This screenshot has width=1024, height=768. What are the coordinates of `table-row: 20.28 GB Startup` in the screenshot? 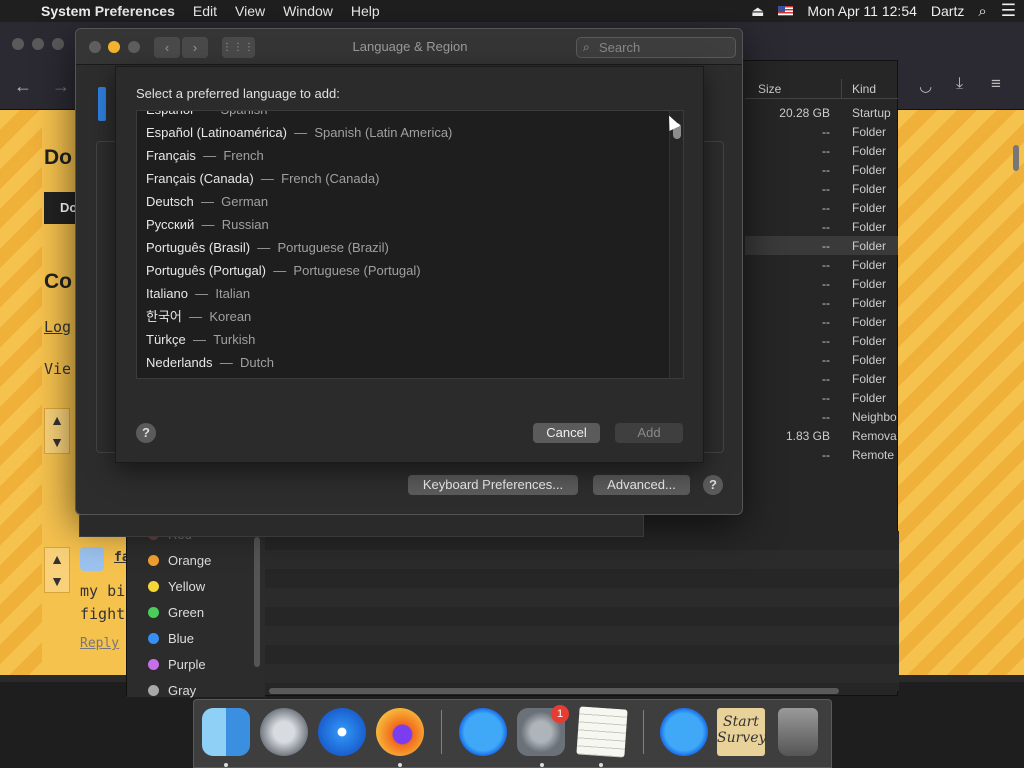 It's located at (821, 112).